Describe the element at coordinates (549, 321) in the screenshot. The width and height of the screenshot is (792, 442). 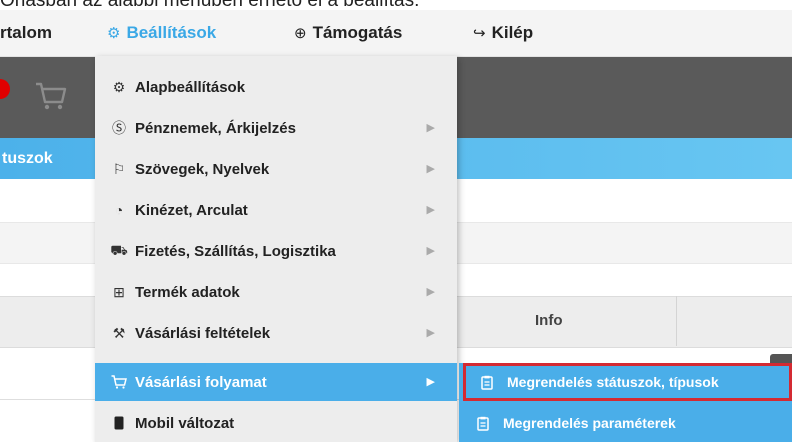
I see `column-header-info: Info` at that location.